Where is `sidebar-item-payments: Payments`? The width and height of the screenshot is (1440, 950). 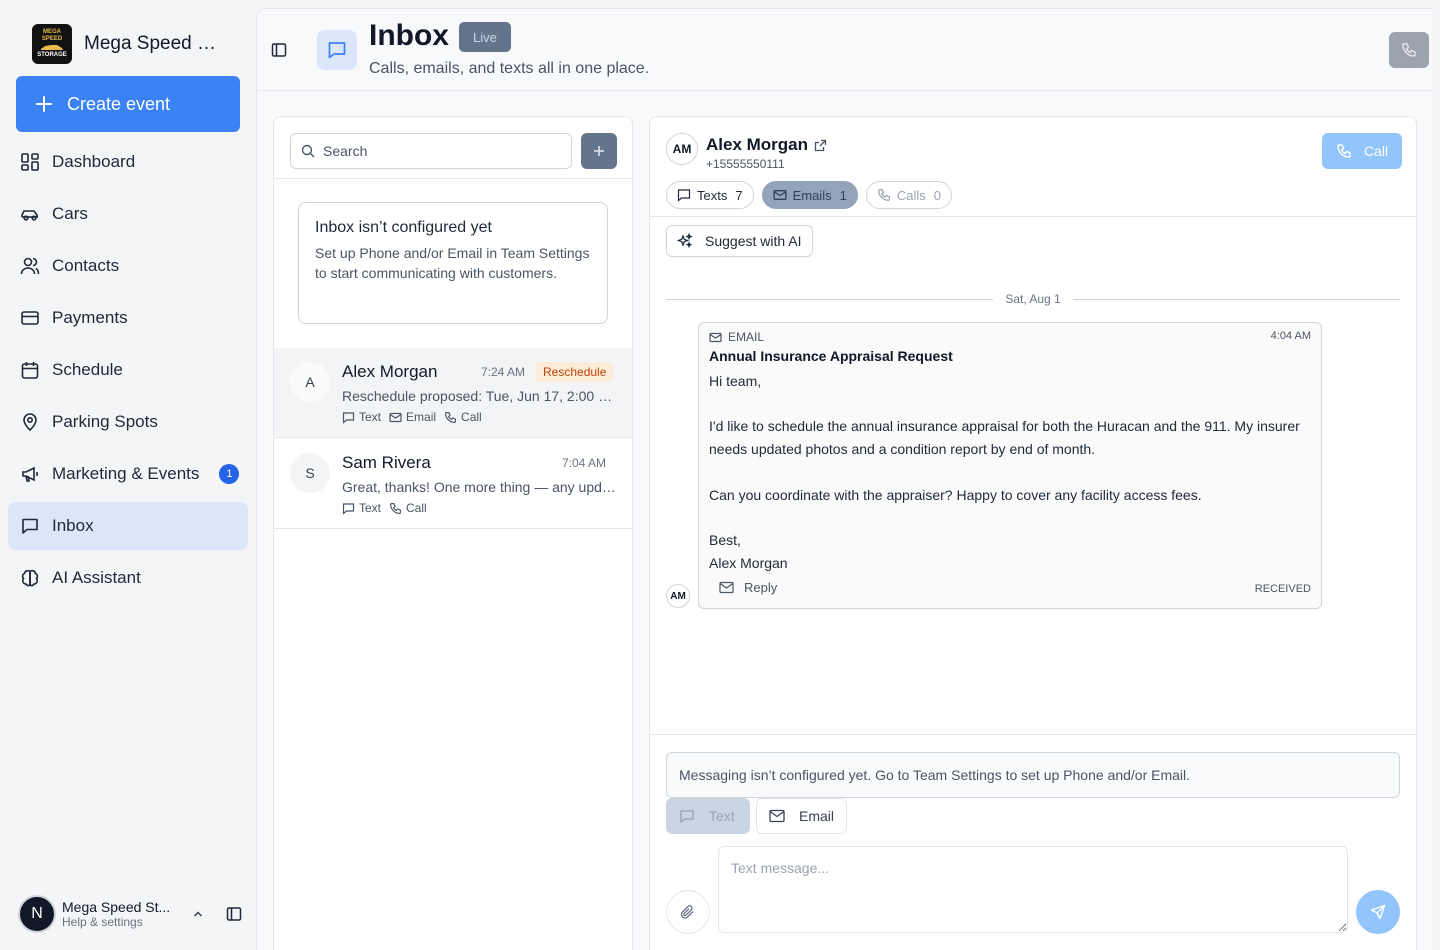
sidebar-item-payments: Payments is located at coordinates (128, 318).